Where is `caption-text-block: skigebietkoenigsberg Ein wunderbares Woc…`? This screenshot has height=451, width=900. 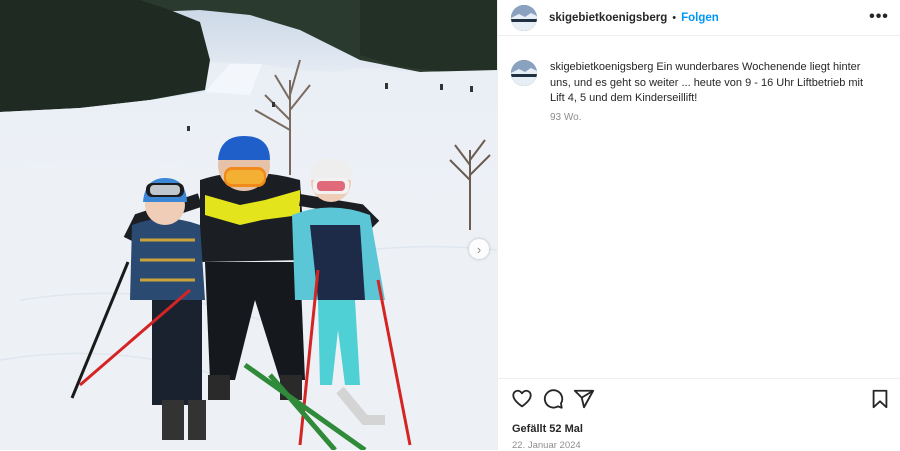 caption-text-block: skigebietkoenigsberg Ein wunderbares Woc… is located at coordinates (715, 83).